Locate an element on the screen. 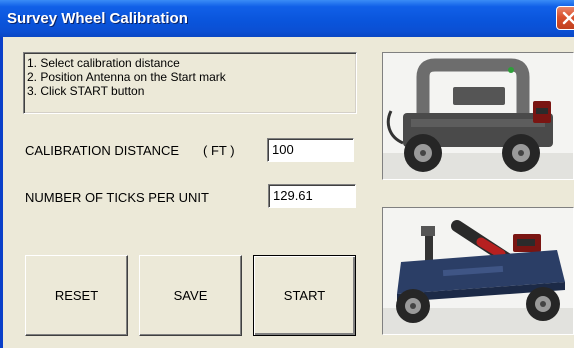 The width and height of the screenshot is (574, 348). calibration-distance-unit: ( FT ) is located at coordinates (219, 150).